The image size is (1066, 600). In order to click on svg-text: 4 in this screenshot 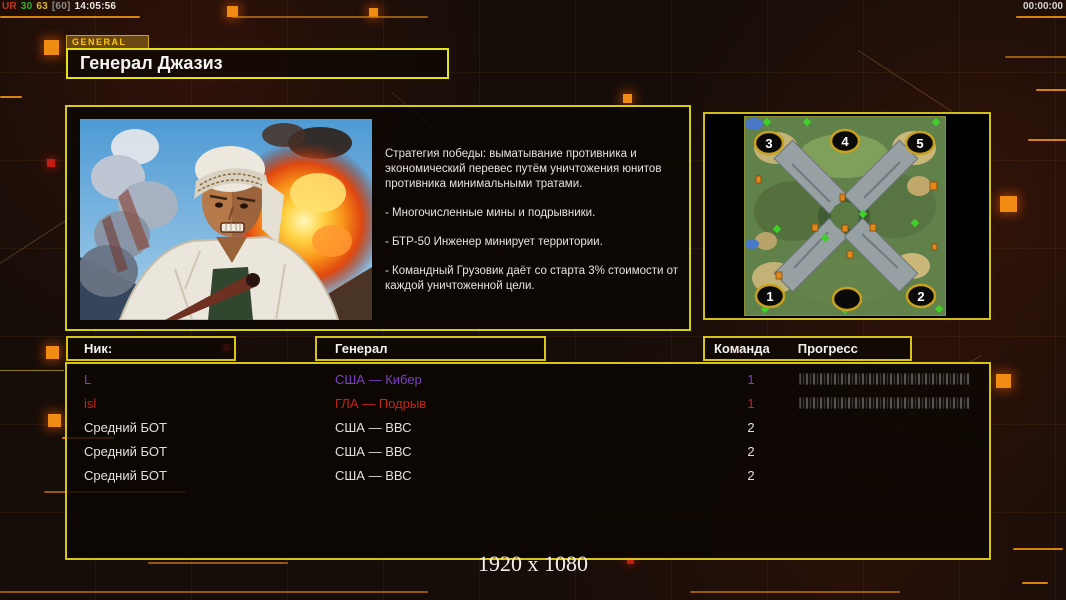, I will do `click(845, 141)`.